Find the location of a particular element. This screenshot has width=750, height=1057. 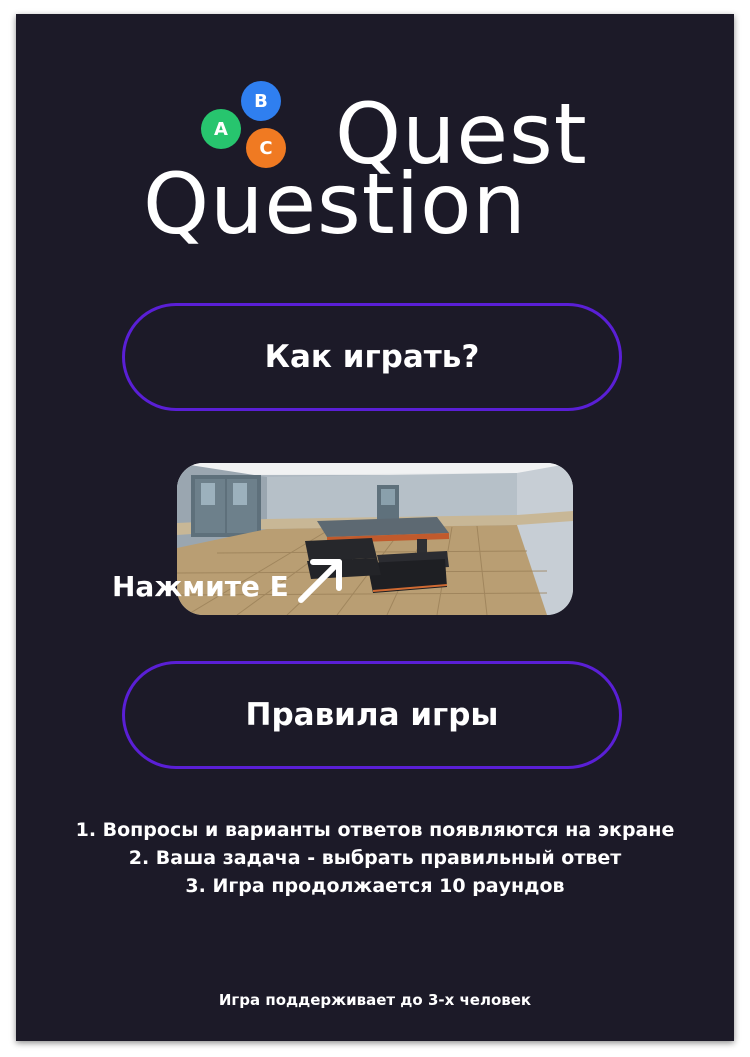

rules-button: Правила игры is located at coordinates (372, 715).